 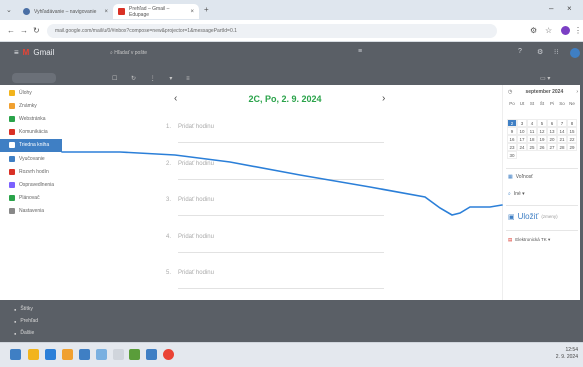 I want to click on forward-icon: →, so click(x=24, y=30).